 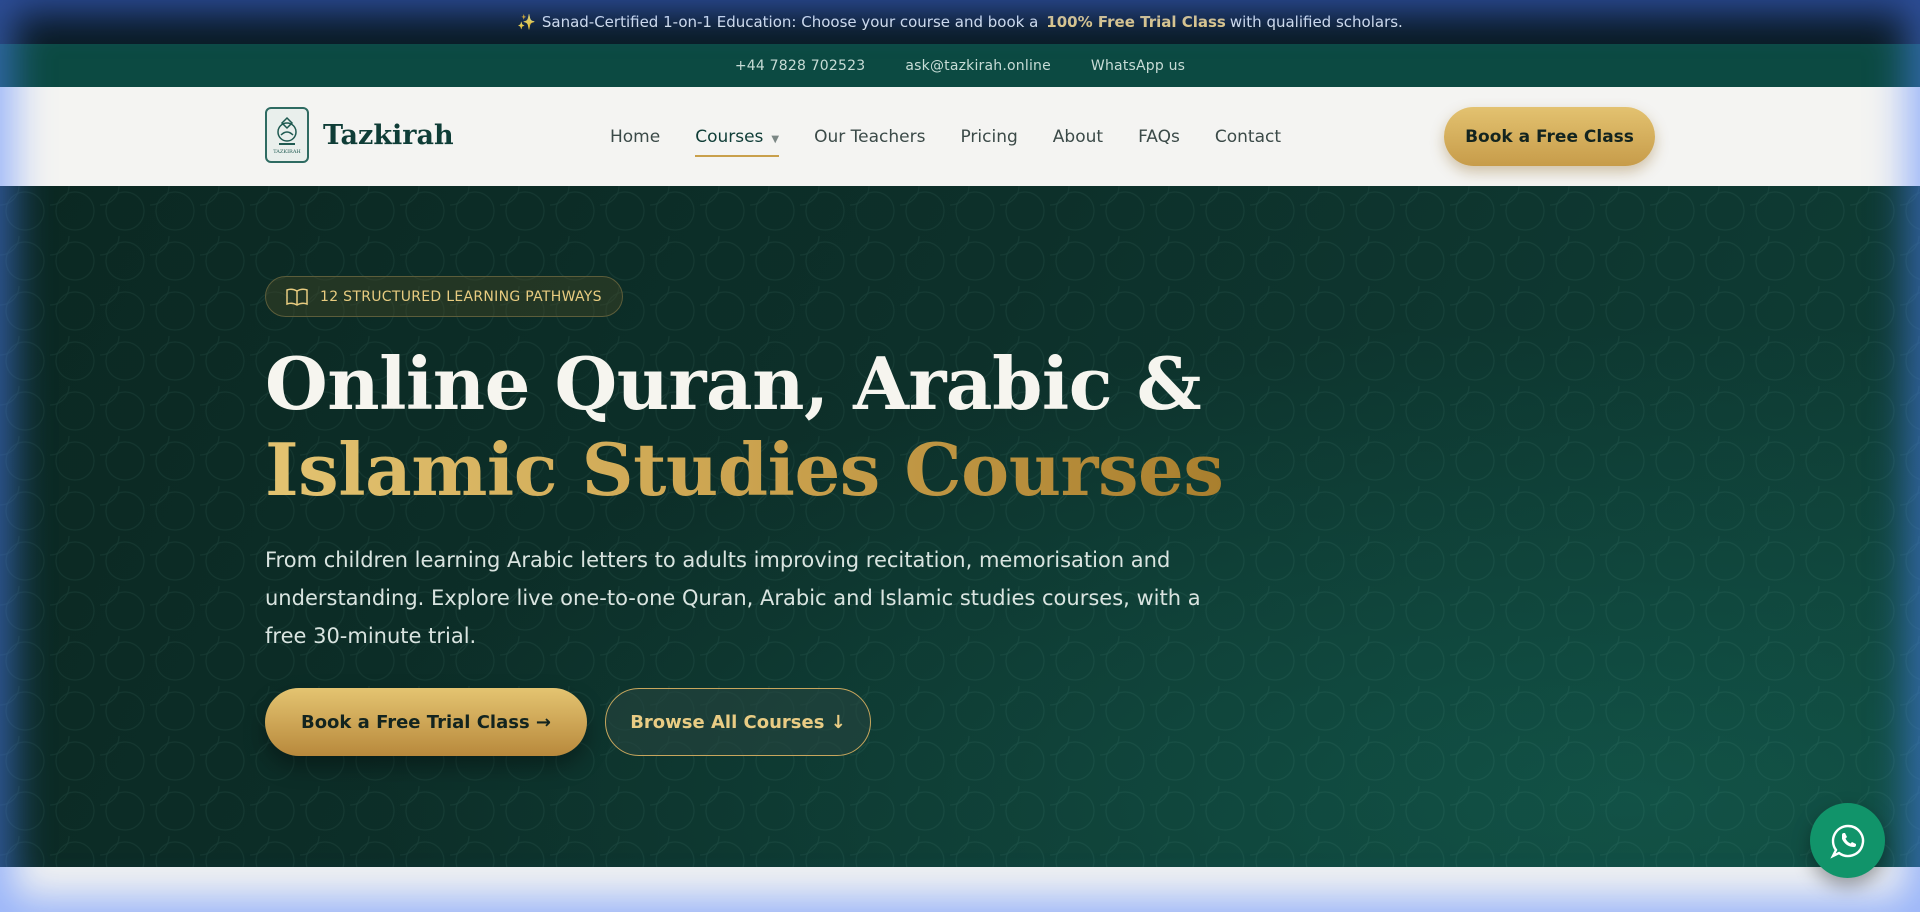 I want to click on open-book-icon, so click(x=297, y=296).